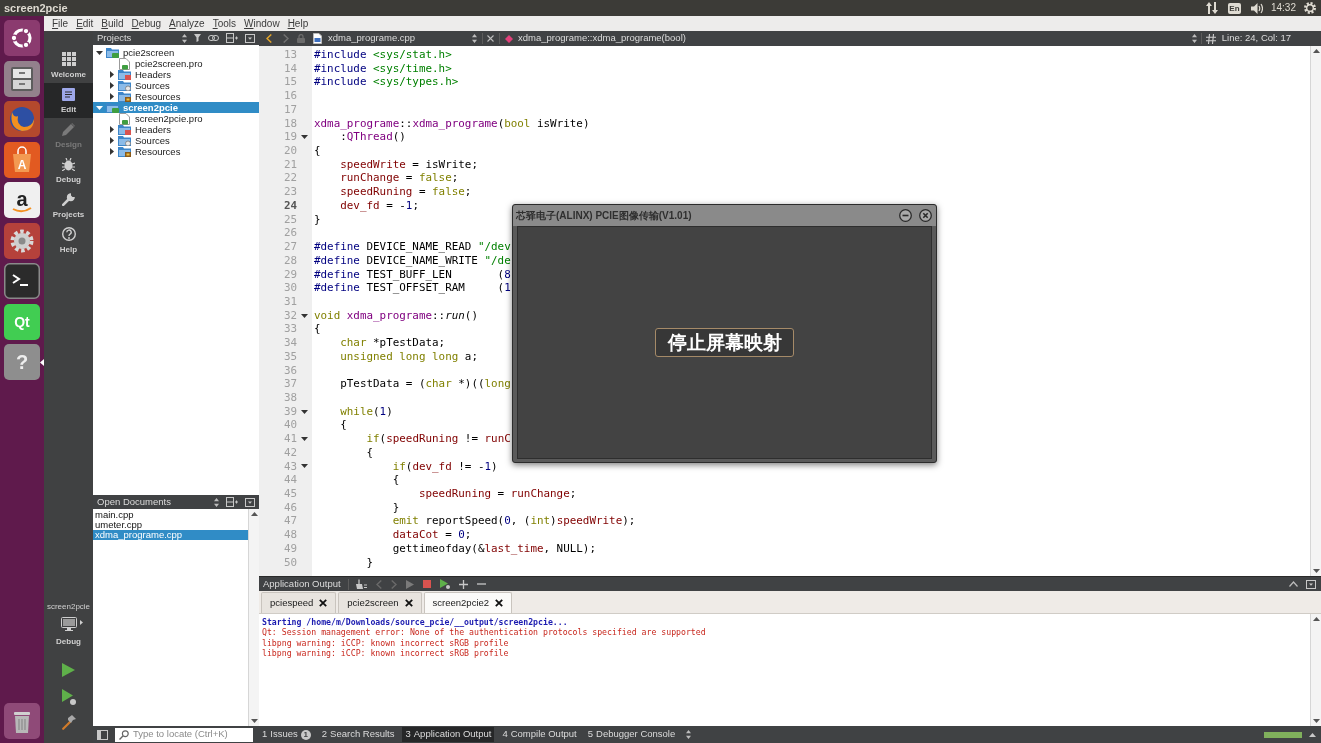  Describe the element at coordinates (68, 65) in the screenshot. I see `mode-button: Welcome` at that location.